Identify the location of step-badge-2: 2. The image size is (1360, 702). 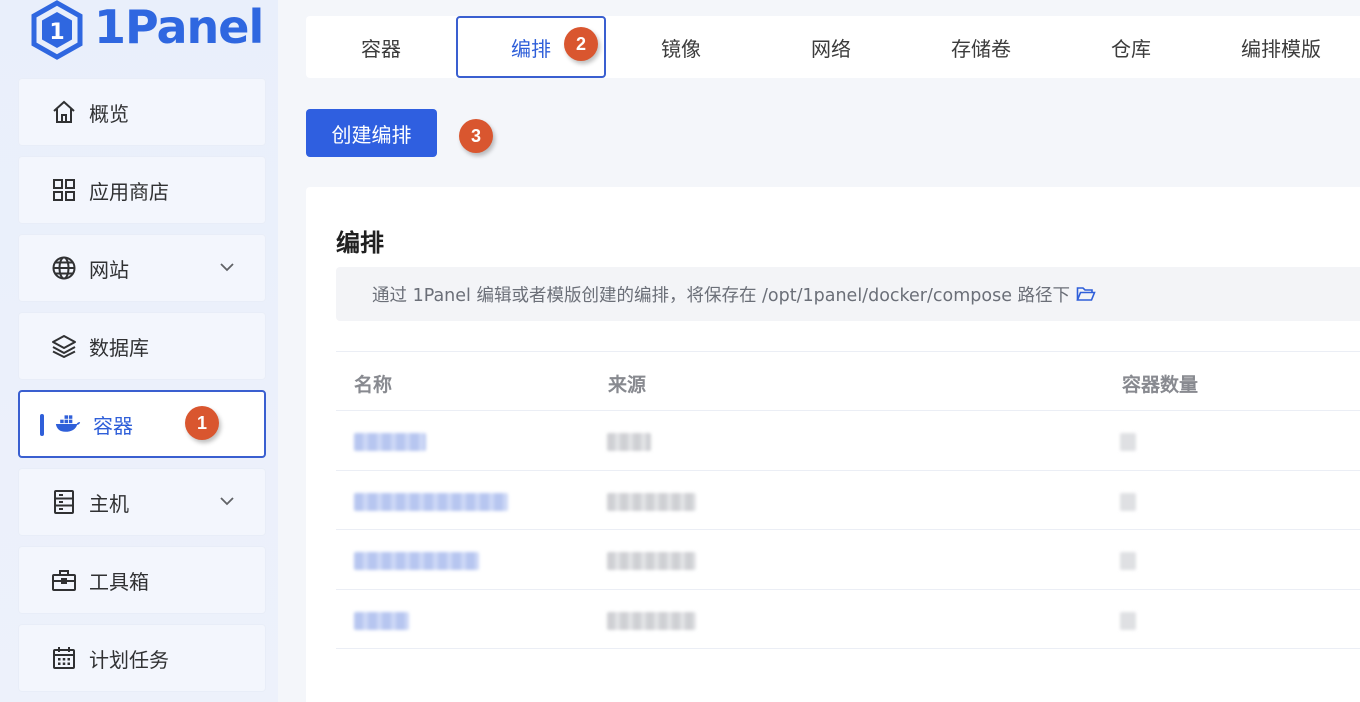
(581, 44).